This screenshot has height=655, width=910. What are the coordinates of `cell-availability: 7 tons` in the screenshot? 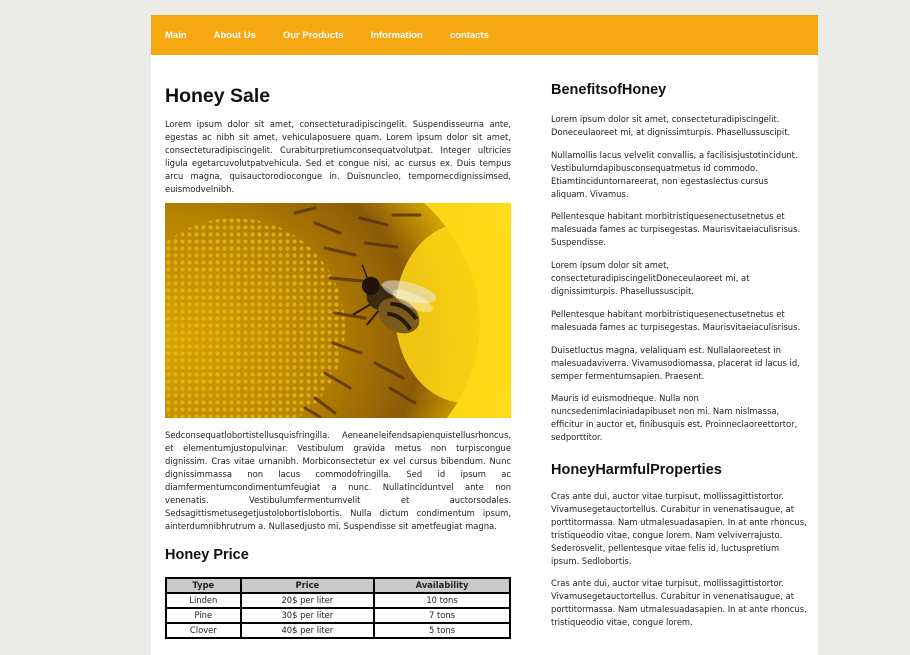 It's located at (442, 615).